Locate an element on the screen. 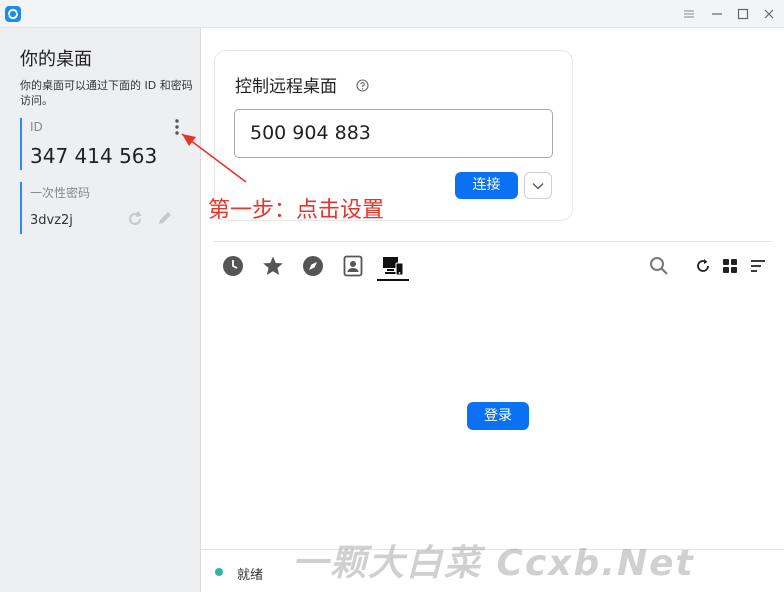 The height and width of the screenshot is (592, 784). recent-sessions-icon is located at coordinates (233, 266).